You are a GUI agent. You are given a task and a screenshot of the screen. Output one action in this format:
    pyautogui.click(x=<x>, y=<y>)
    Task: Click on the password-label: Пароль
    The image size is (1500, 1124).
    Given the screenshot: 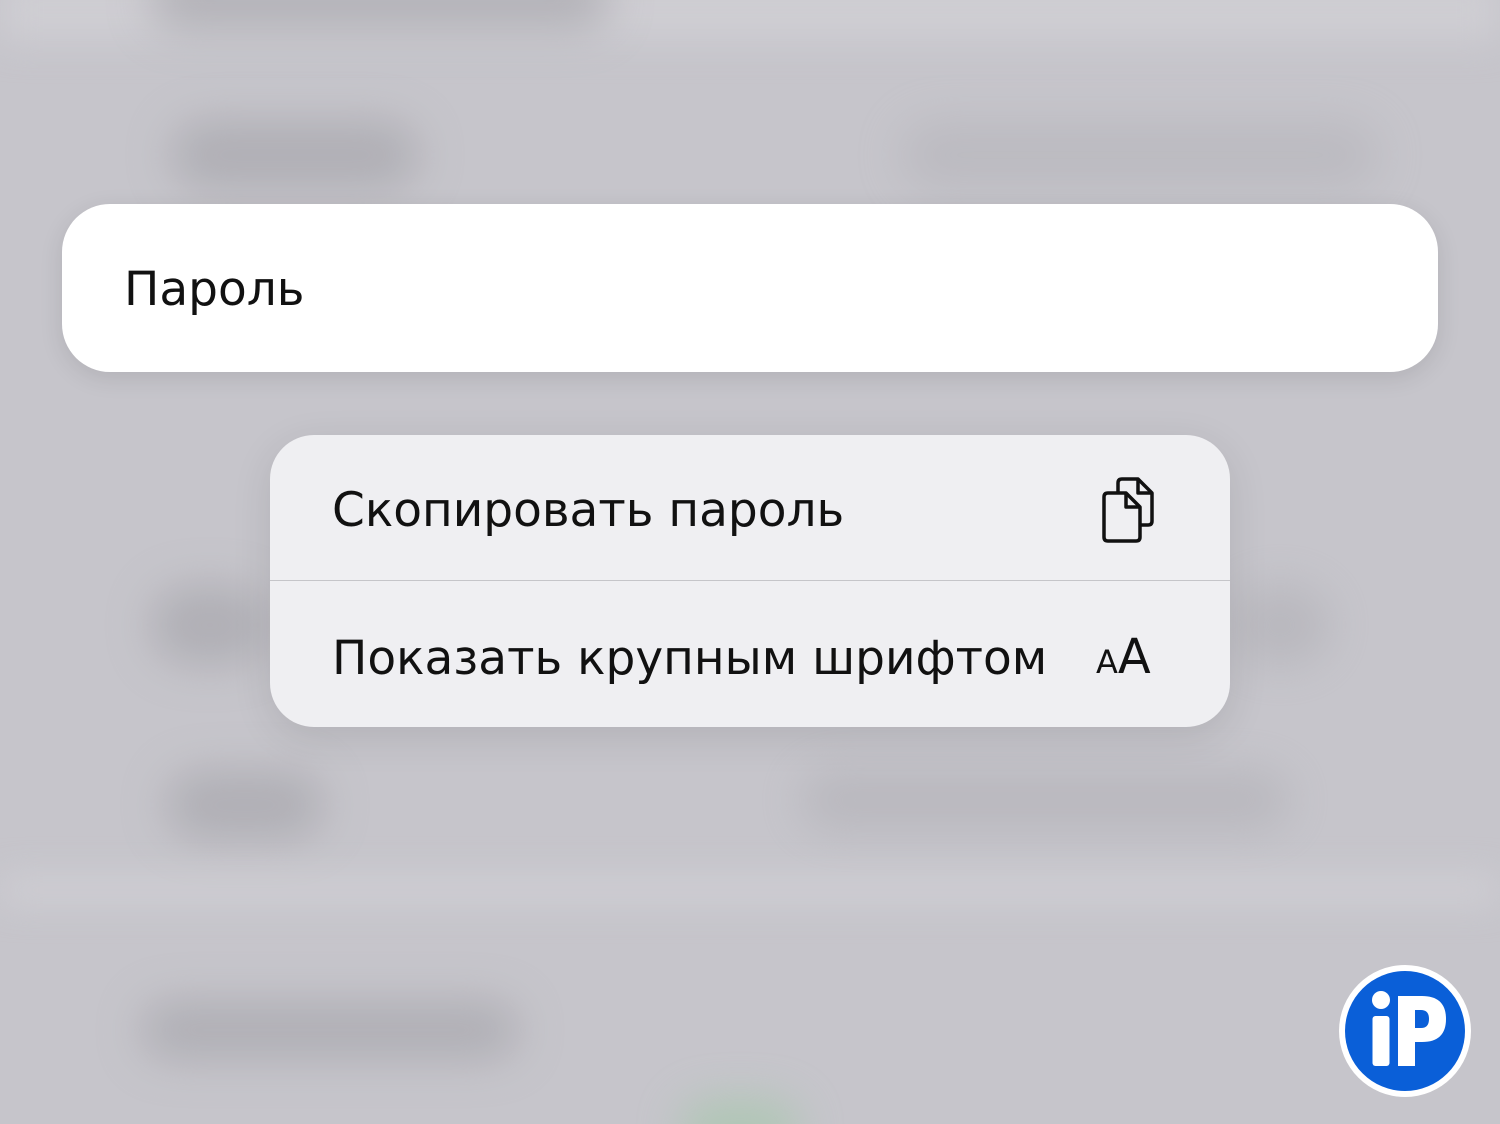 What is the action you would take?
    pyautogui.click(x=214, y=289)
    